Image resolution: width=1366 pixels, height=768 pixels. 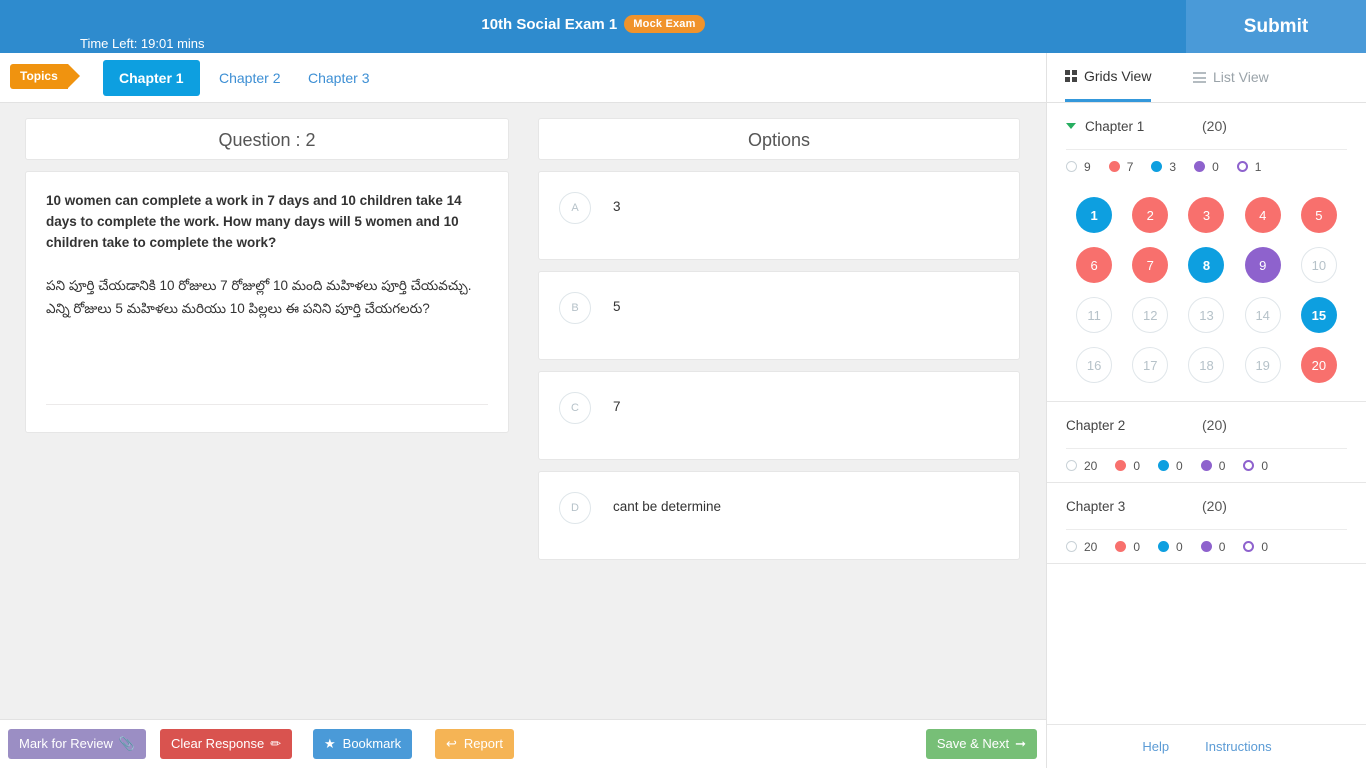 I want to click on option-c-letter: C, so click(x=575, y=408).